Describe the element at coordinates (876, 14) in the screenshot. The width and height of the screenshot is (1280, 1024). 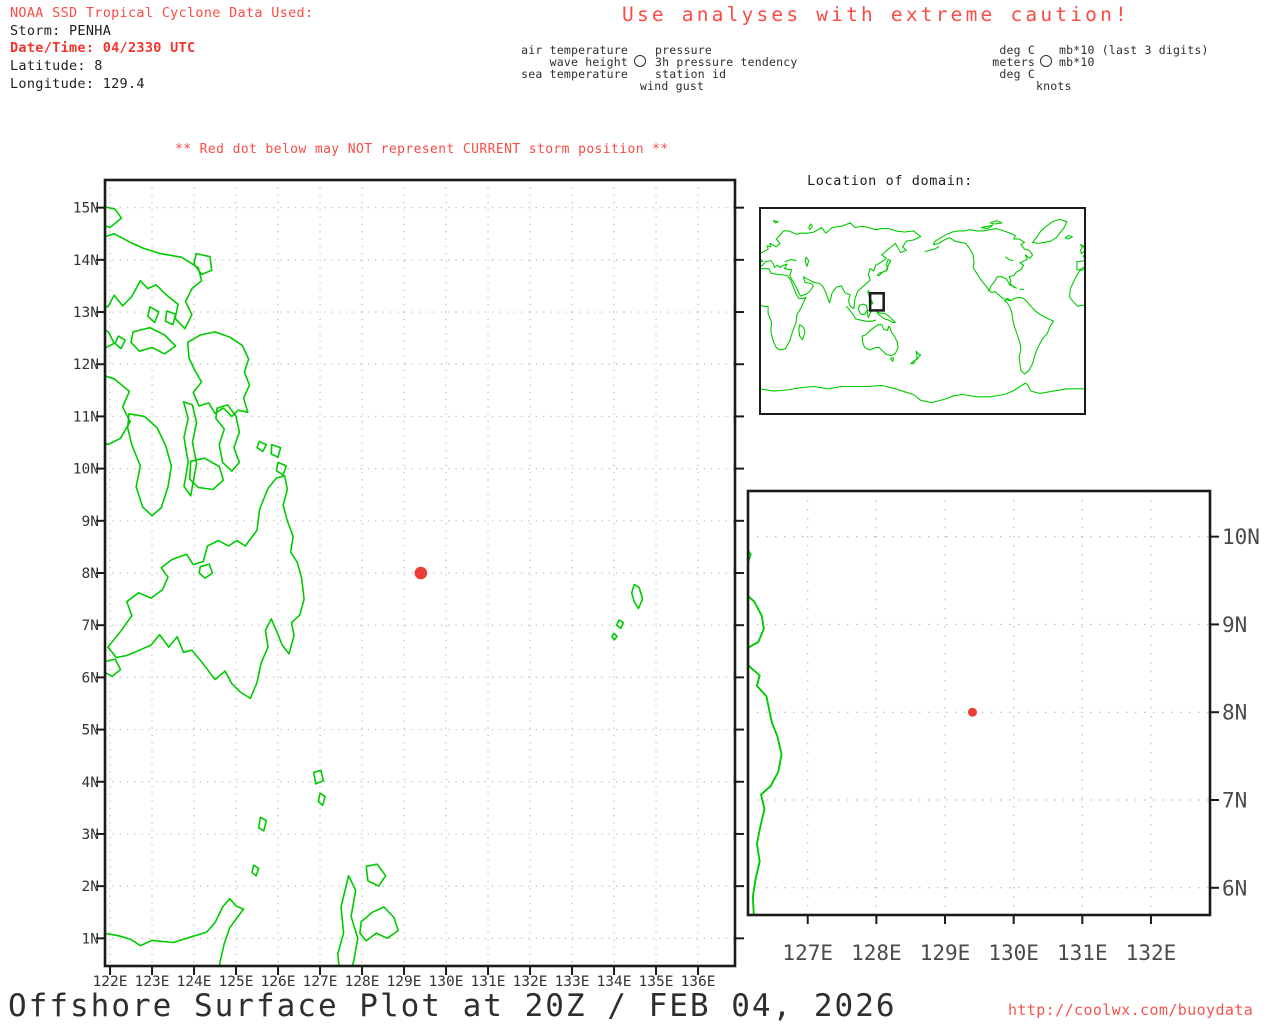
I see `caution-banner: Use analyses with extreme caution!` at that location.